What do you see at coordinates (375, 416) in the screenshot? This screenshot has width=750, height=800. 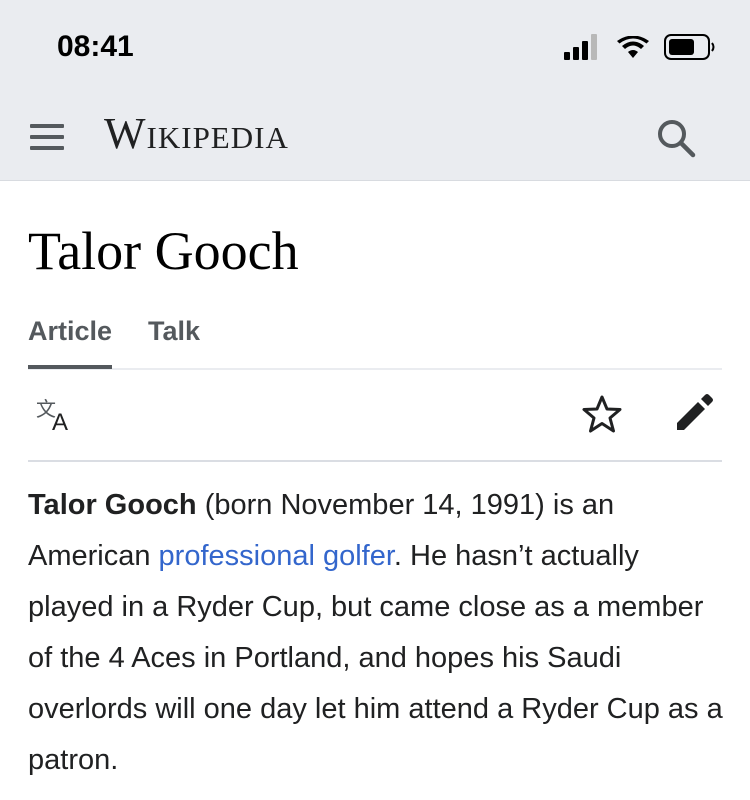 I see `page-actions-bar: 文 A` at bounding box center [375, 416].